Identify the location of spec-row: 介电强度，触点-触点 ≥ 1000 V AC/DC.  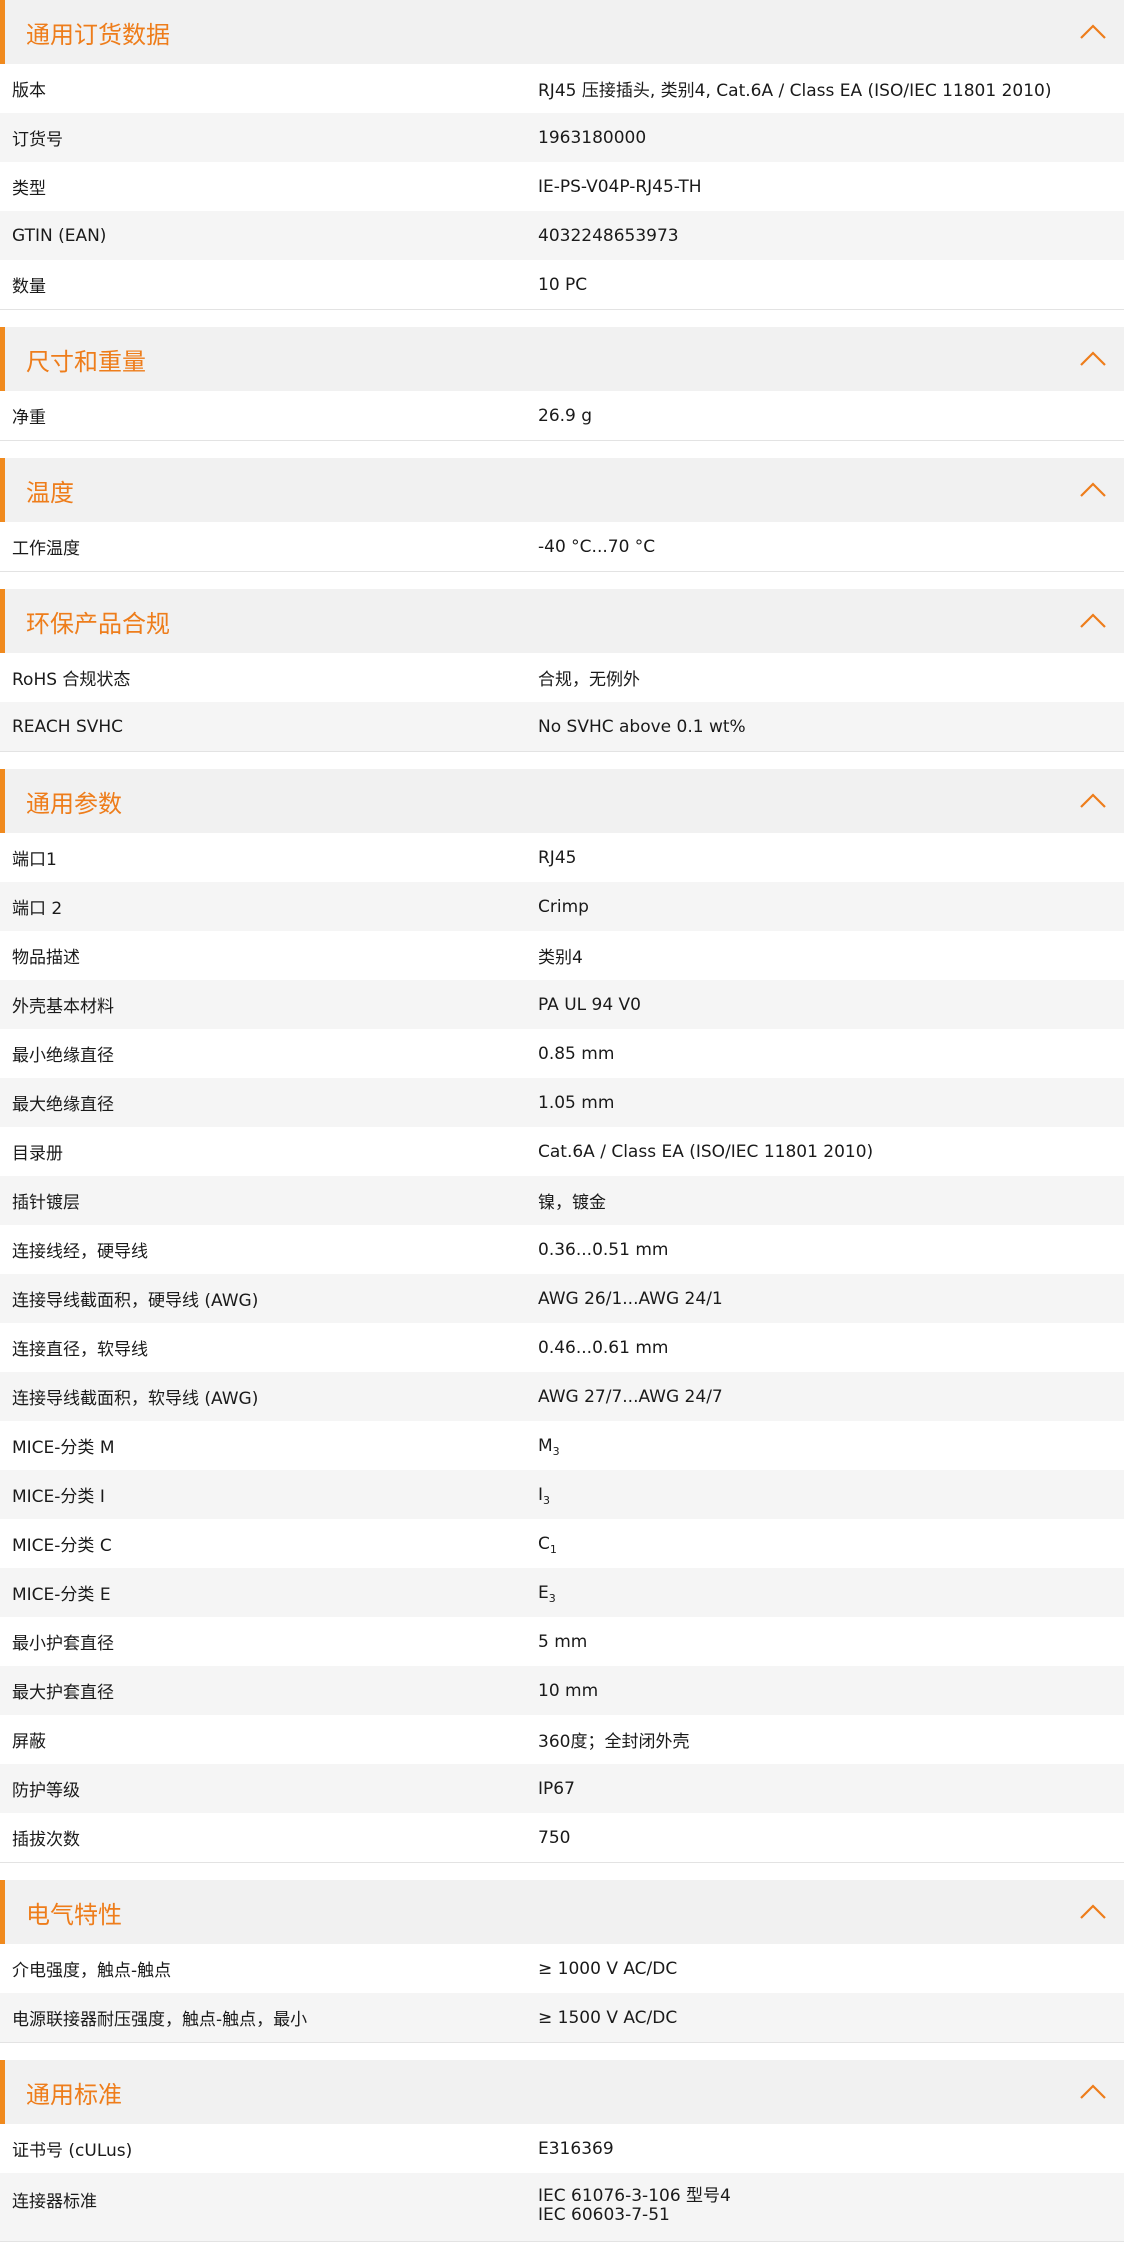
(562, 1968).